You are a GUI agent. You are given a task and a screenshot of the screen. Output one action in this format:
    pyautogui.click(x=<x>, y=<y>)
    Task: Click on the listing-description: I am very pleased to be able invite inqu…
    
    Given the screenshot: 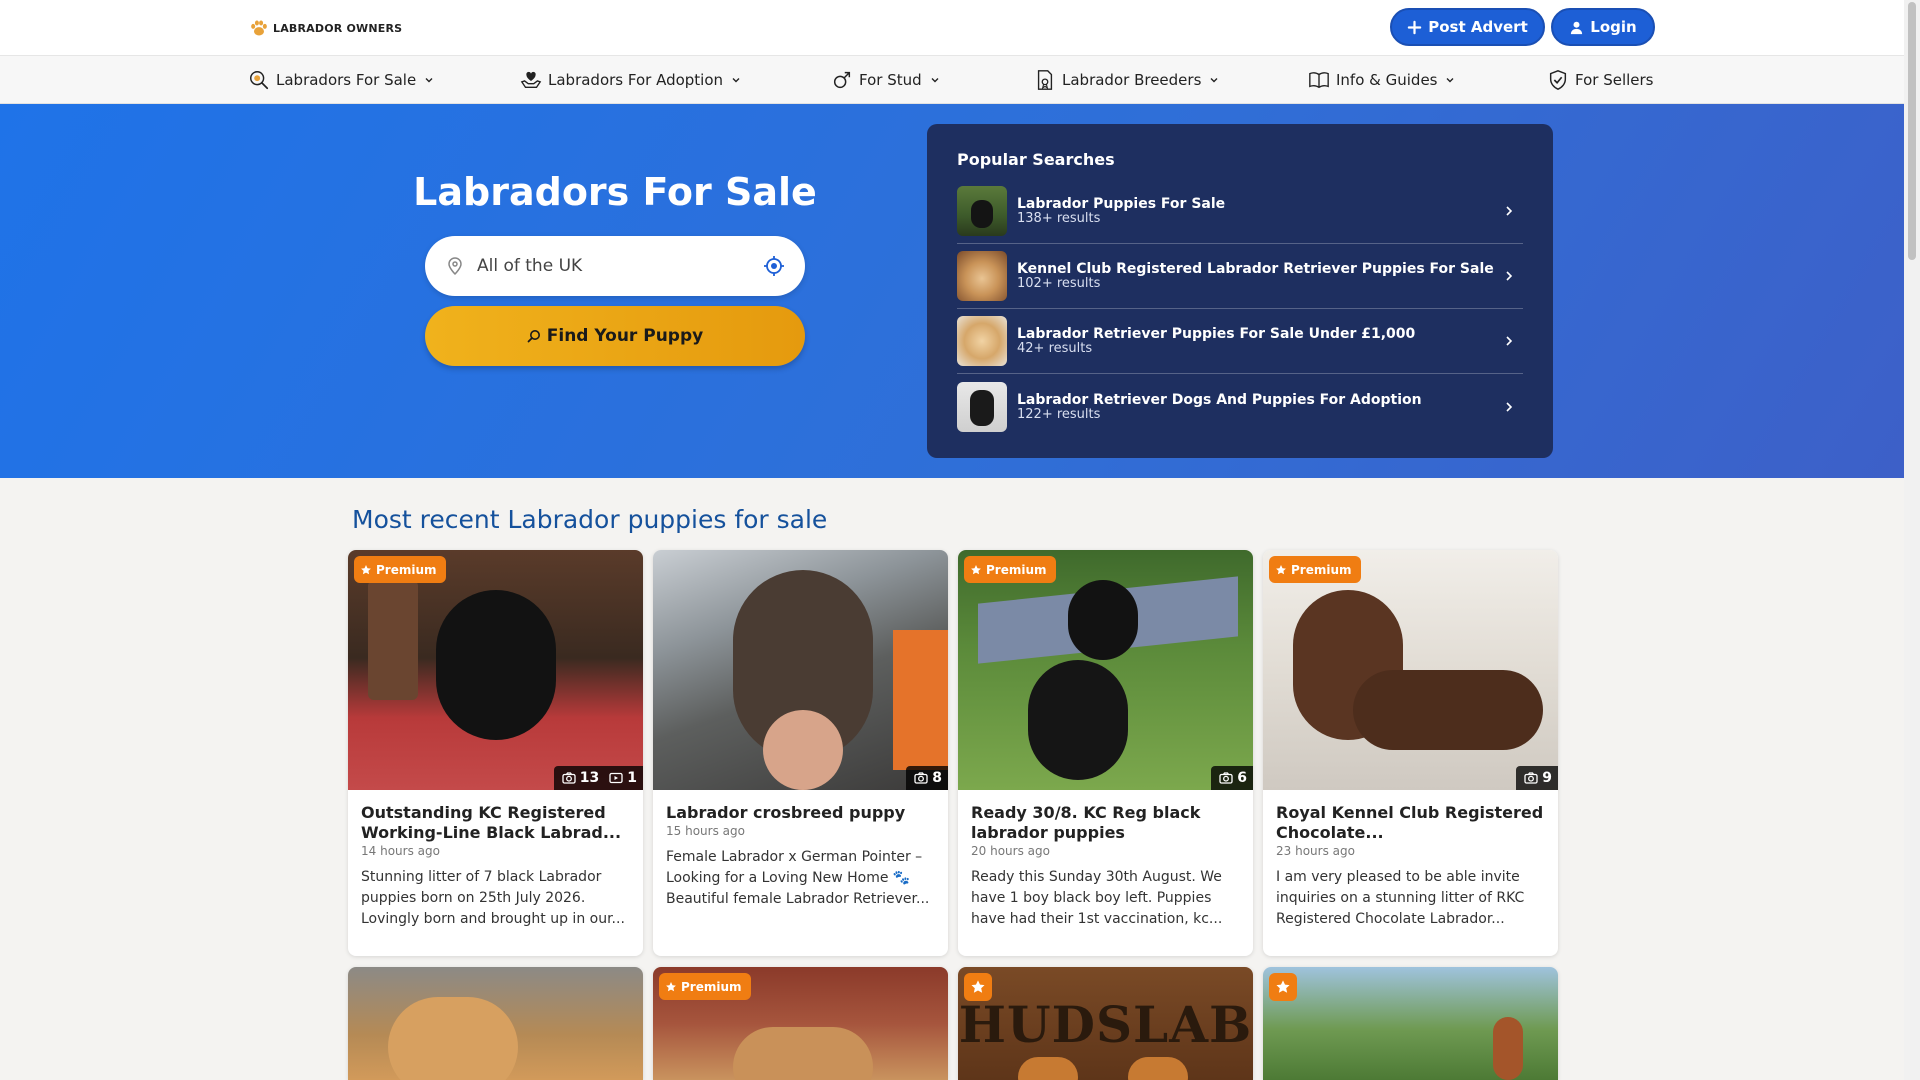 What is the action you would take?
    pyautogui.click(x=1400, y=898)
    